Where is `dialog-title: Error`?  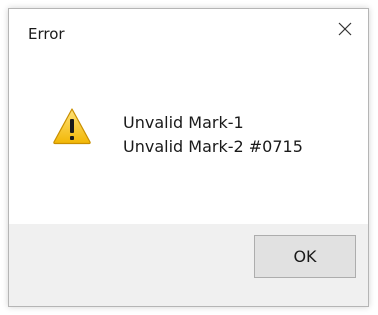 dialog-title: Error is located at coordinates (46, 34).